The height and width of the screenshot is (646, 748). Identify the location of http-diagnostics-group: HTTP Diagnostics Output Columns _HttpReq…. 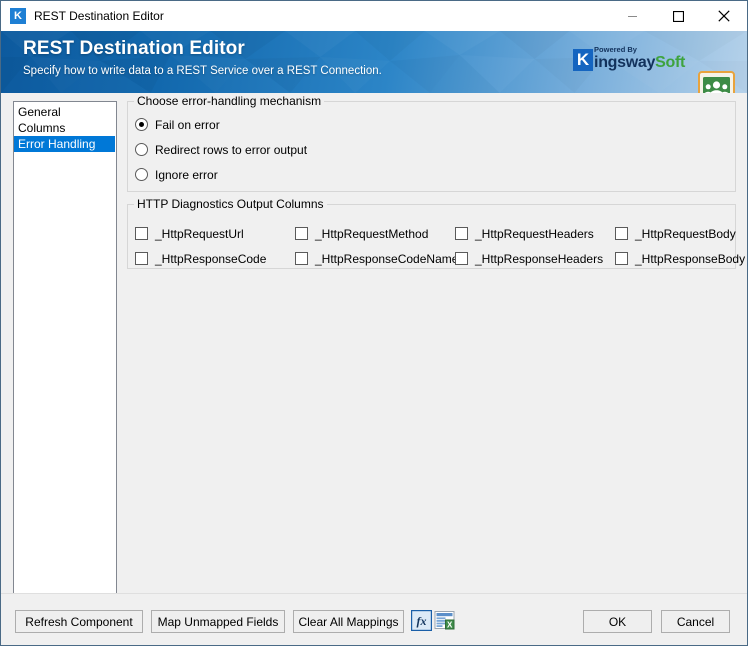
(436, 234).